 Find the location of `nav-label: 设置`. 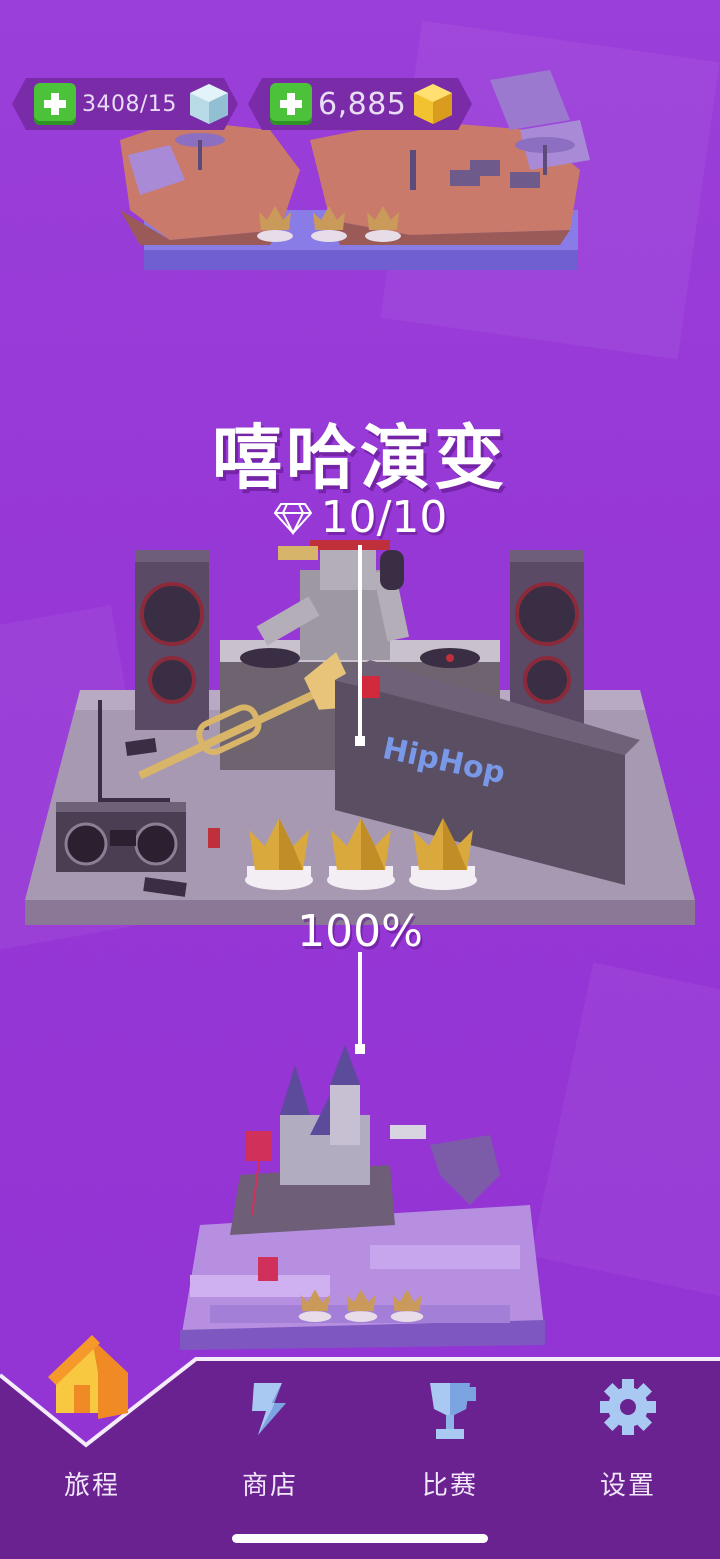

nav-label: 设置 is located at coordinates (627, 1486).